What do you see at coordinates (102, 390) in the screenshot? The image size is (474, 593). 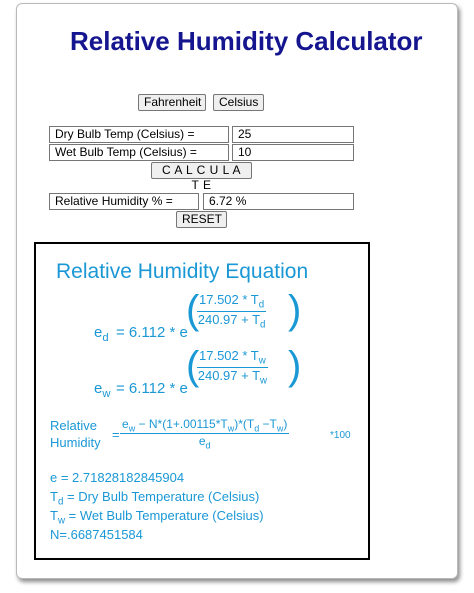 I see `ew-lhs: ew` at bounding box center [102, 390].